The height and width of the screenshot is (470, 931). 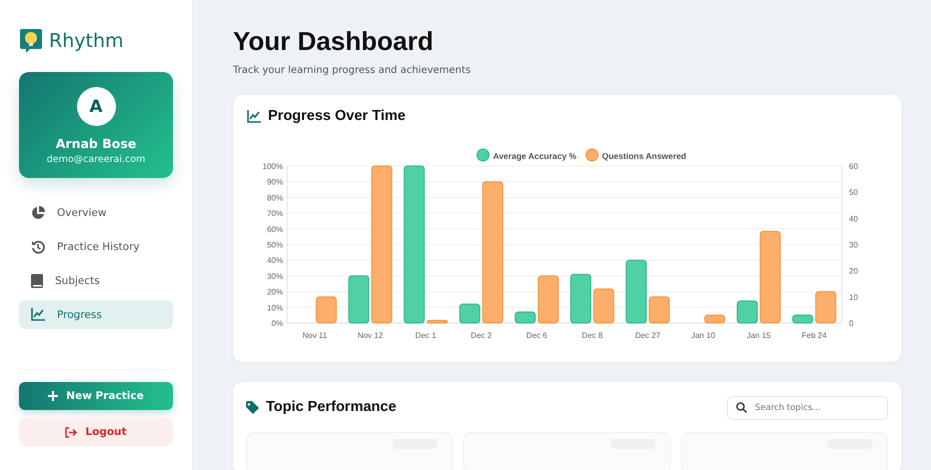 I want to click on y-axis-label: 60, so click(x=853, y=166).